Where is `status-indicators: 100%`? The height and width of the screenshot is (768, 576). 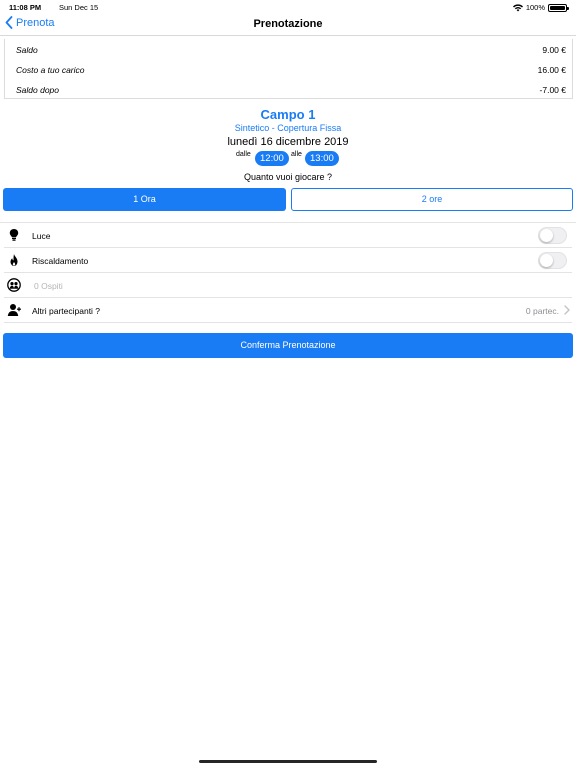
status-indicators: 100% is located at coordinates (540, 7).